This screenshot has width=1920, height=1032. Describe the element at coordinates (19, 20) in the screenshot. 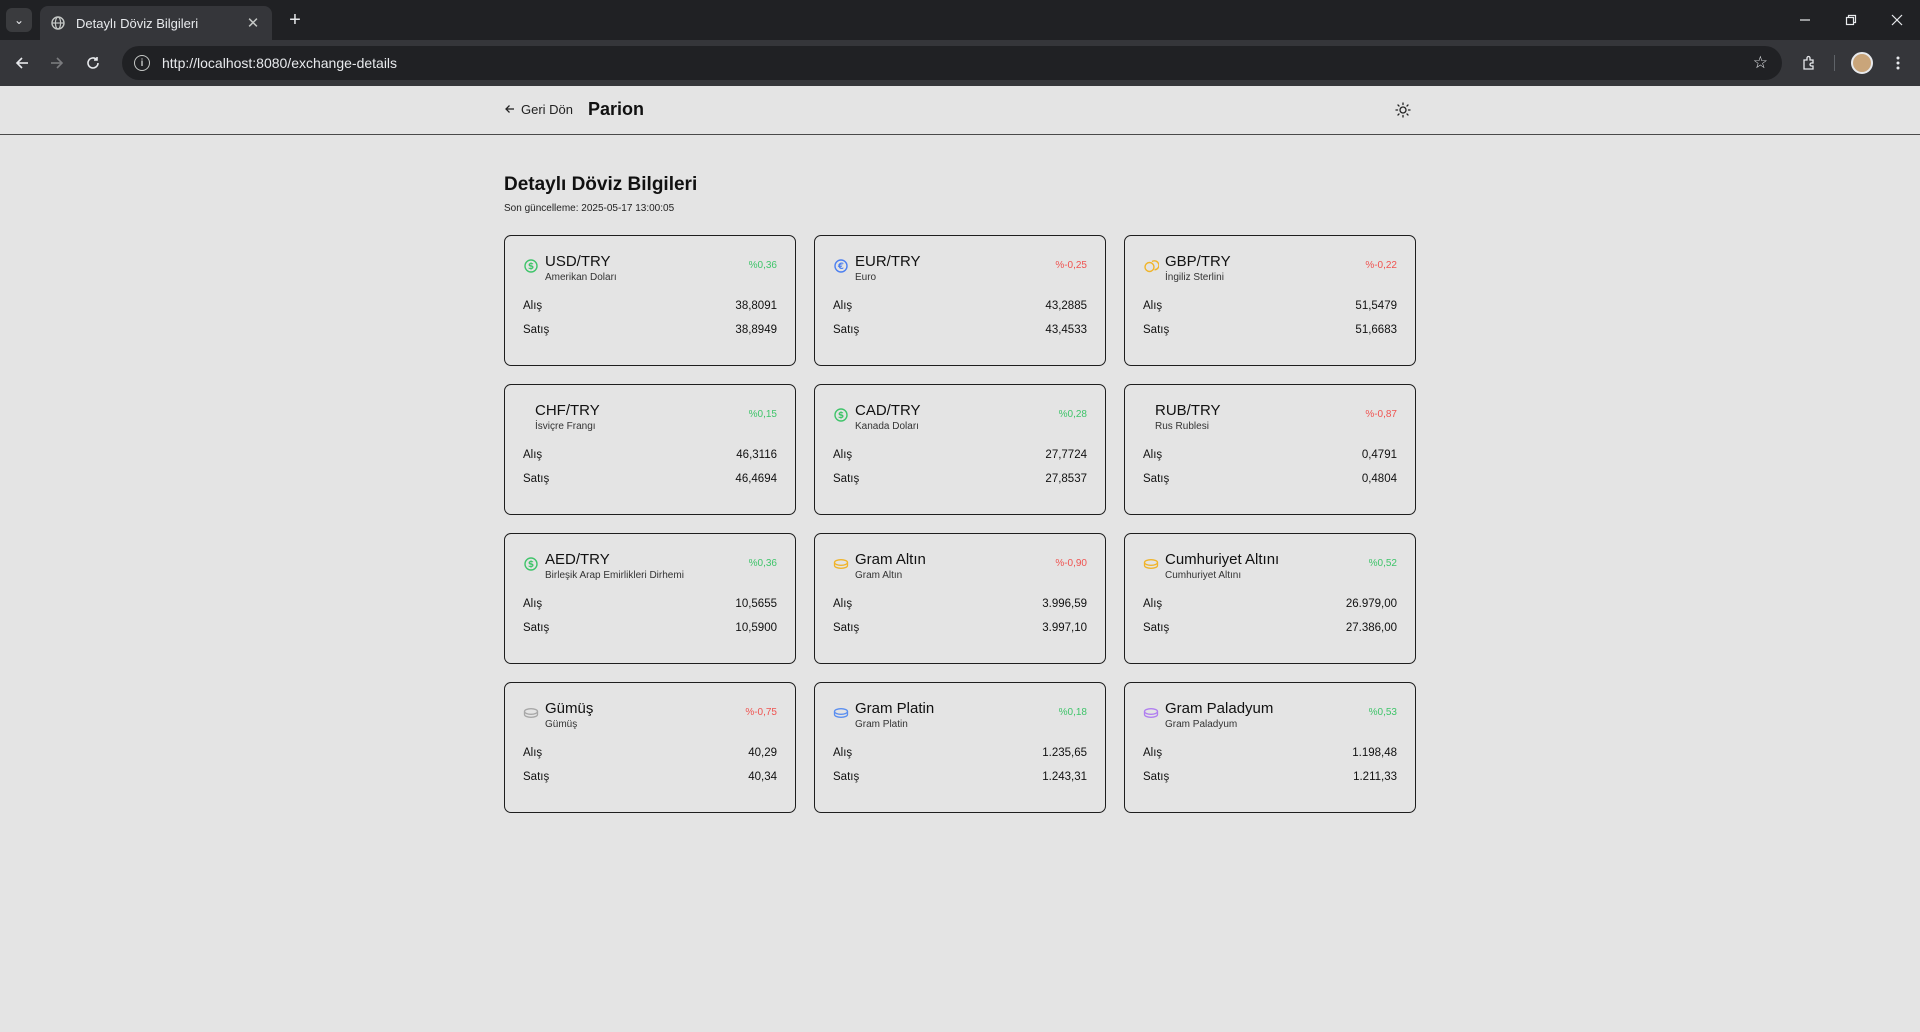

I see `tab-search-button: ⌄` at that location.